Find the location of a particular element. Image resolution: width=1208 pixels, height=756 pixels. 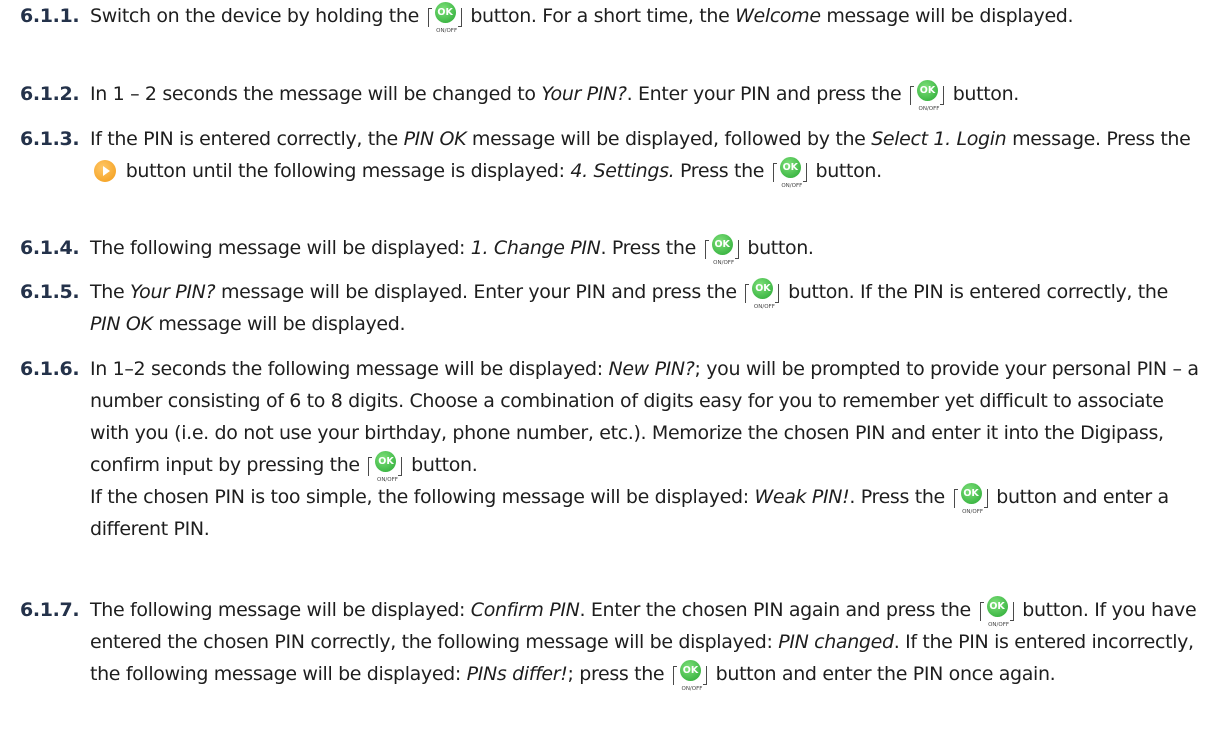

step-number: 6.1.4. is located at coordinates (50, 248).